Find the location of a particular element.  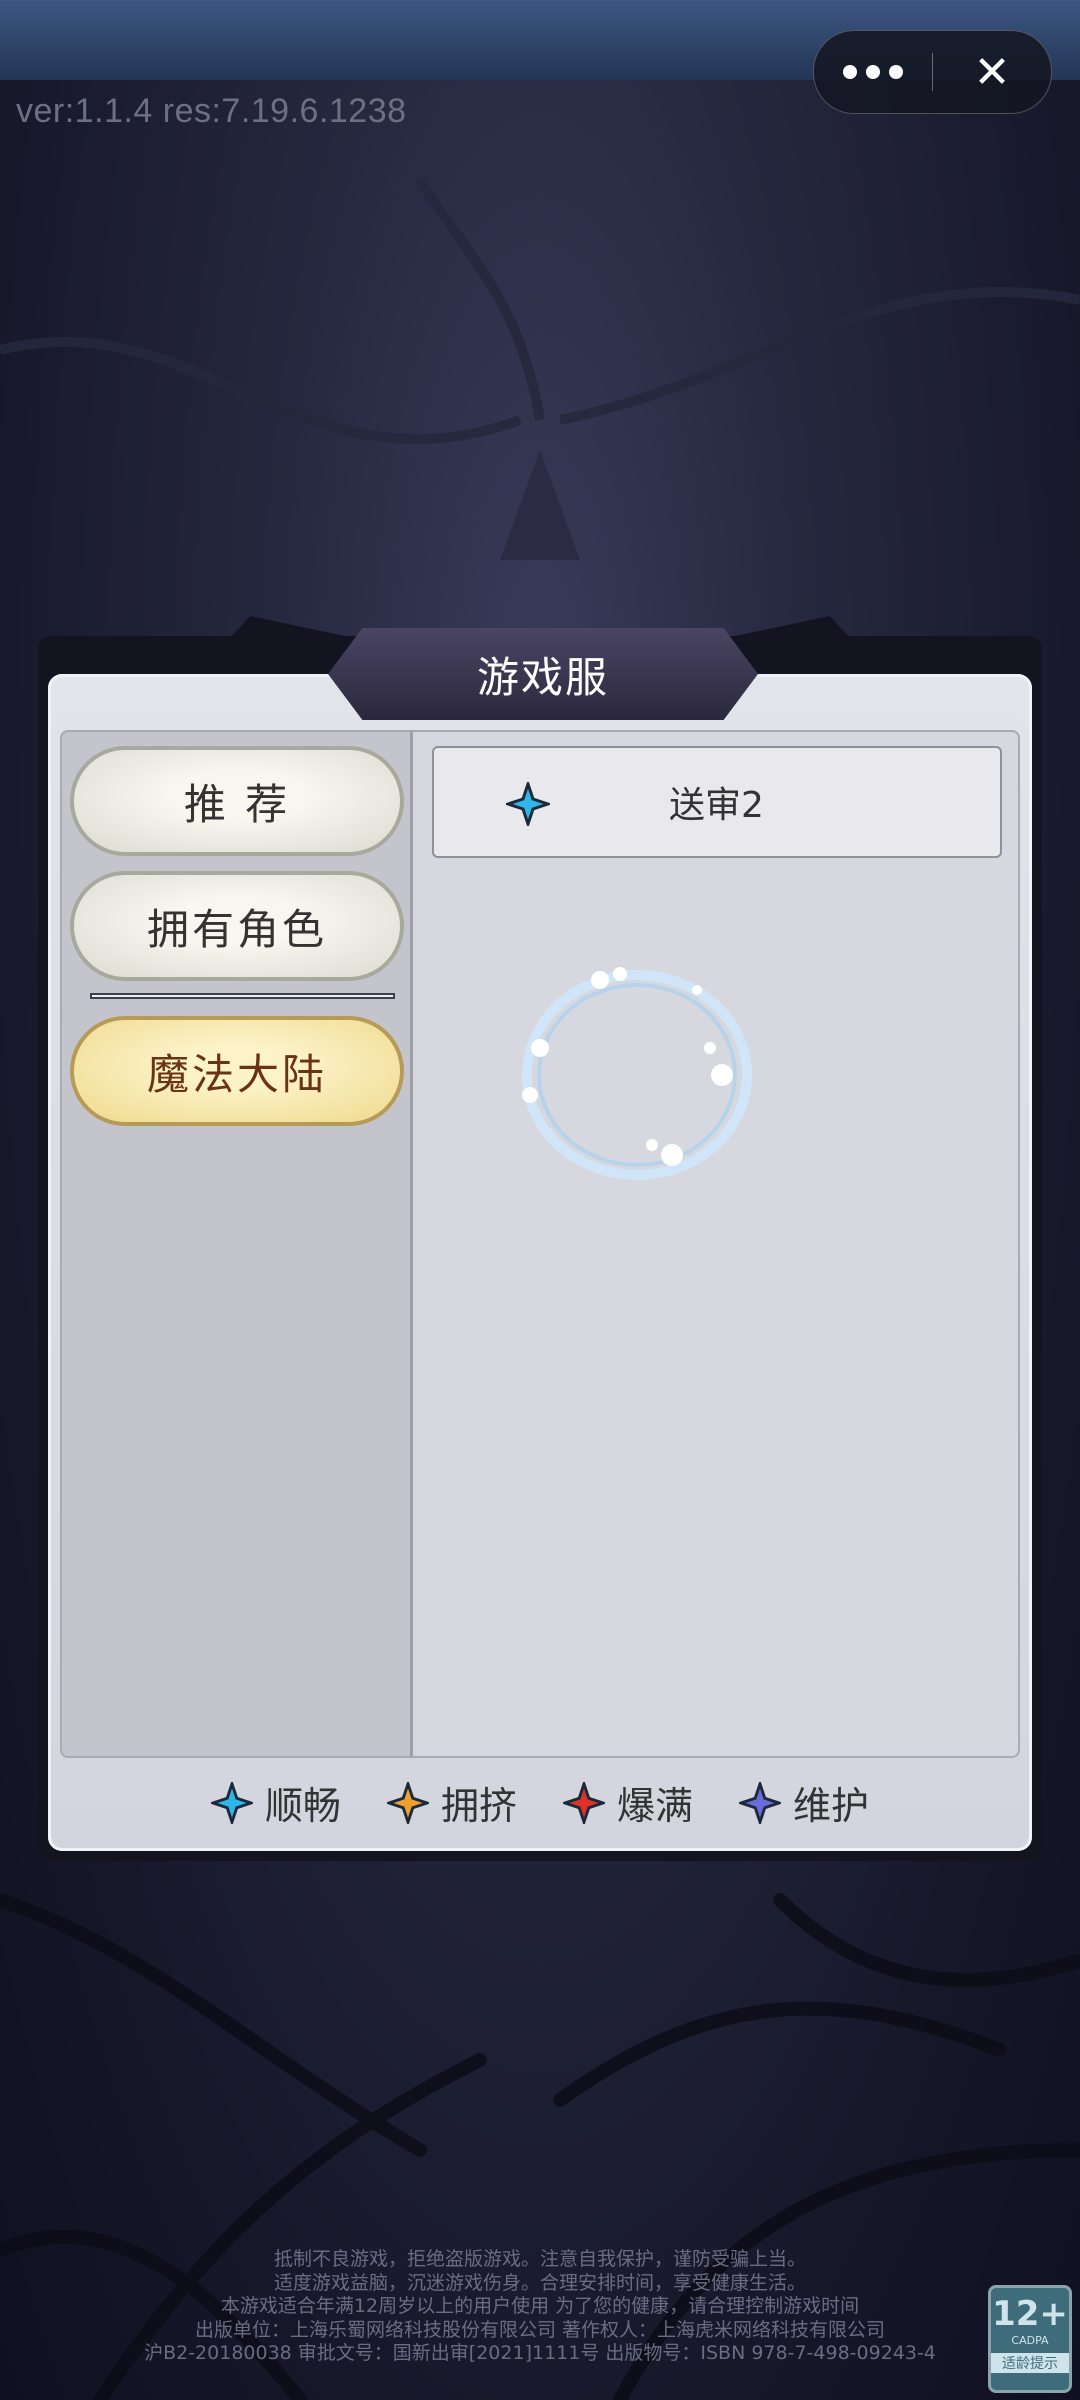

age-rating: 12+ is located at coordinates (1030, 2314).